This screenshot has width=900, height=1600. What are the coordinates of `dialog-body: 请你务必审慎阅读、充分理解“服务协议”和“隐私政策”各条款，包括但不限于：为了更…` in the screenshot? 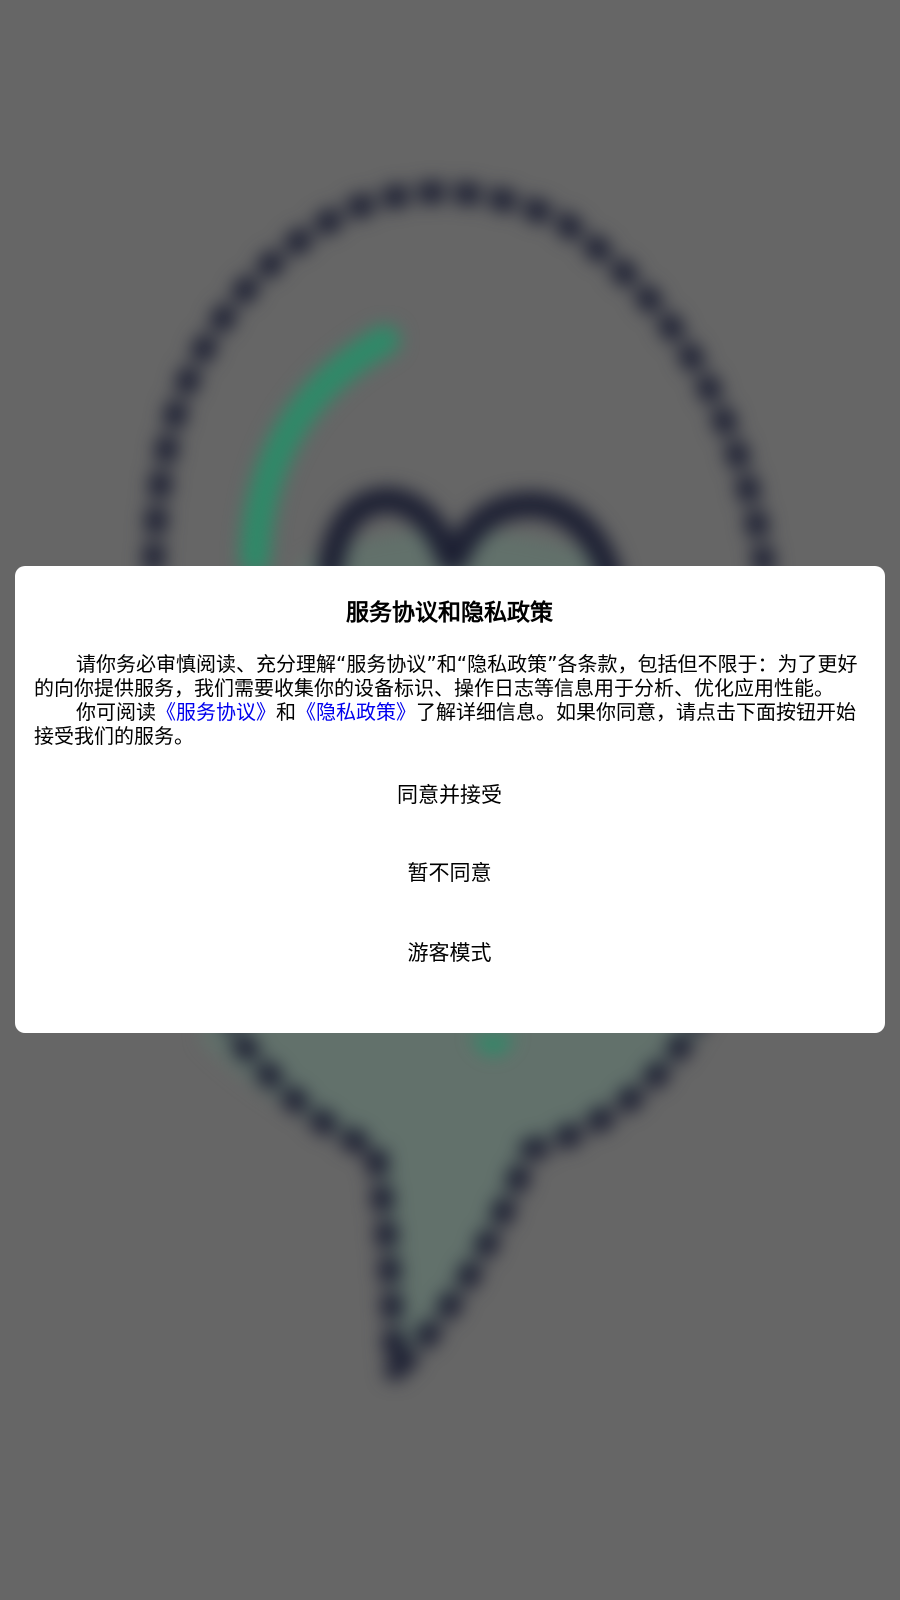 It's located at (449, 700).